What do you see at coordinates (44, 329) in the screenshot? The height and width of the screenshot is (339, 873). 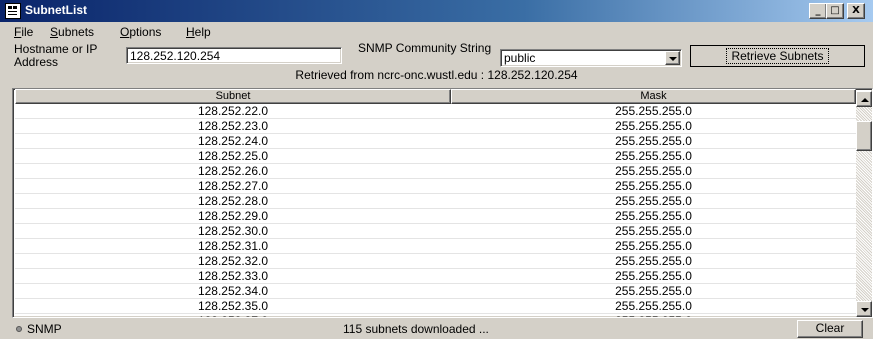 I see `status-protocol: SNMP` at bounding box center [44, 329].